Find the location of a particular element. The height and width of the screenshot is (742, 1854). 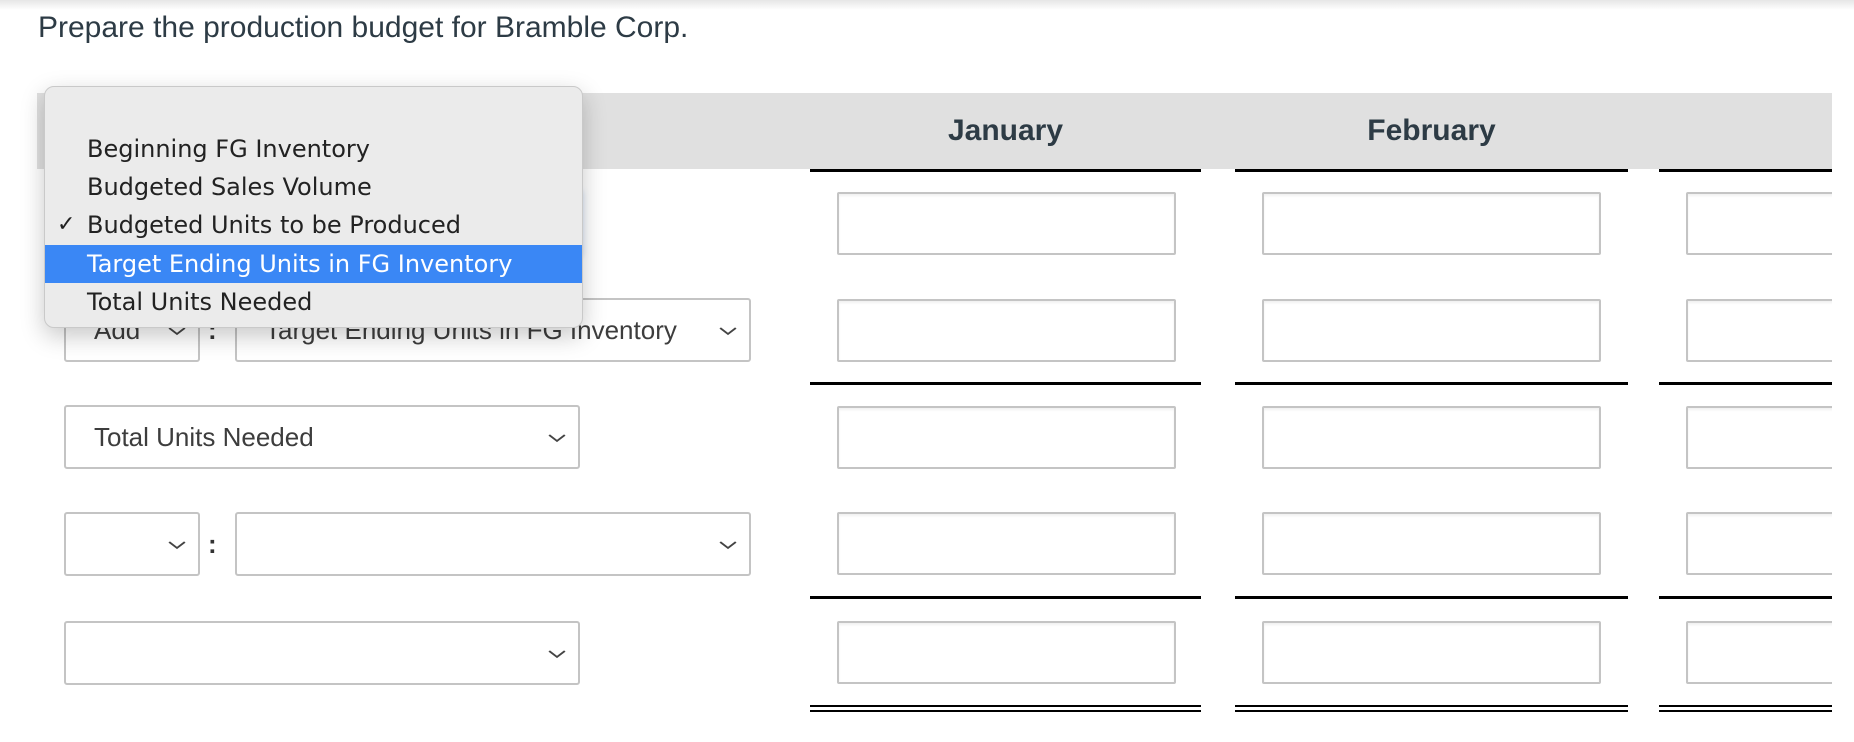

row5-march-input is located at coordinates (1759, 652).